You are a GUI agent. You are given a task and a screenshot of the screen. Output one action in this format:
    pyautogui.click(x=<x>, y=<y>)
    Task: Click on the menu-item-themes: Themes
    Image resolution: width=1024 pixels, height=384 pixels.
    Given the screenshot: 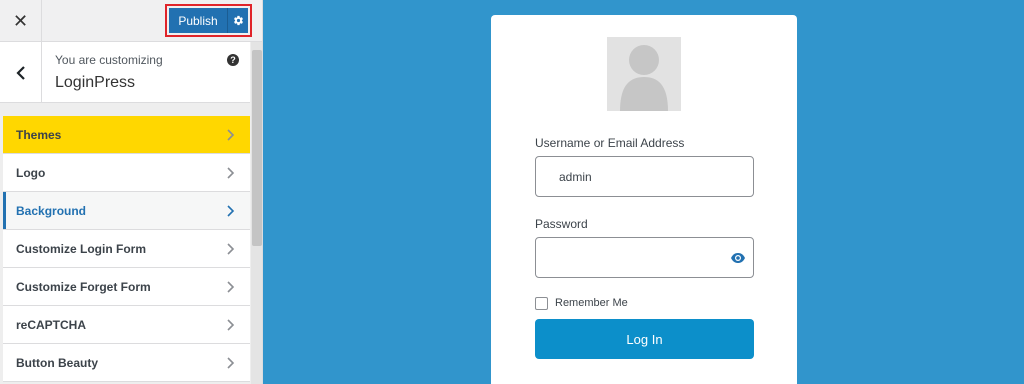 What is the action you would take?
    pyautogui.click(x=126, y=135)
    